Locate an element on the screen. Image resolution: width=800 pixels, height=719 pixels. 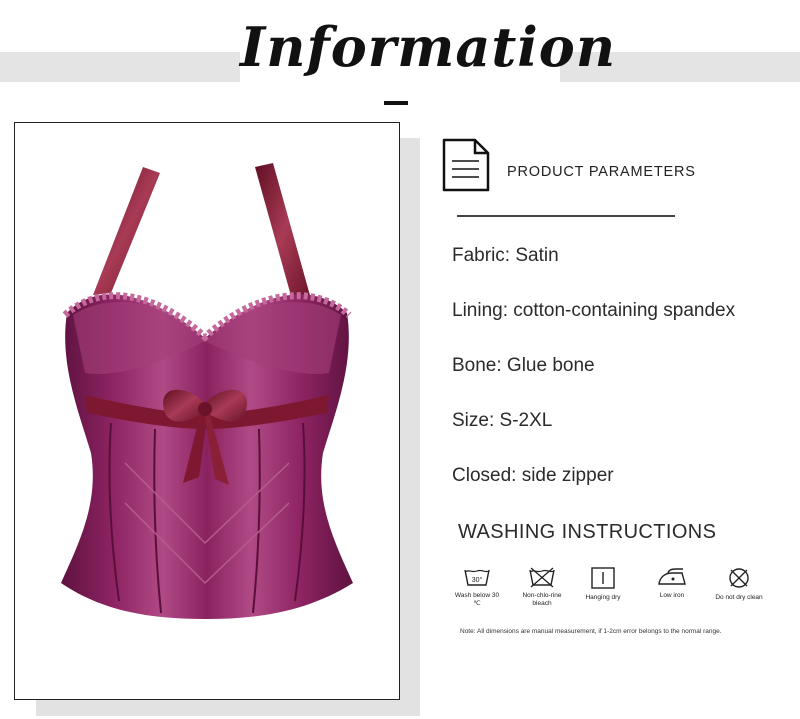
page-title: Information is located at coordinates (428, 47).